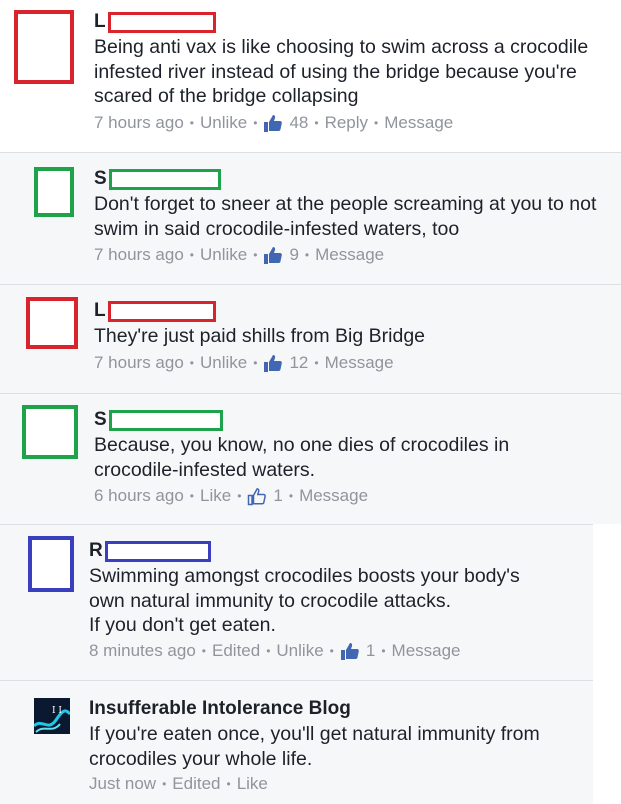 This screenshot has width=621, height=804. Describe the element at coordinates (57, 711) in the screenshot. I see `svg-text: I I` at that location.